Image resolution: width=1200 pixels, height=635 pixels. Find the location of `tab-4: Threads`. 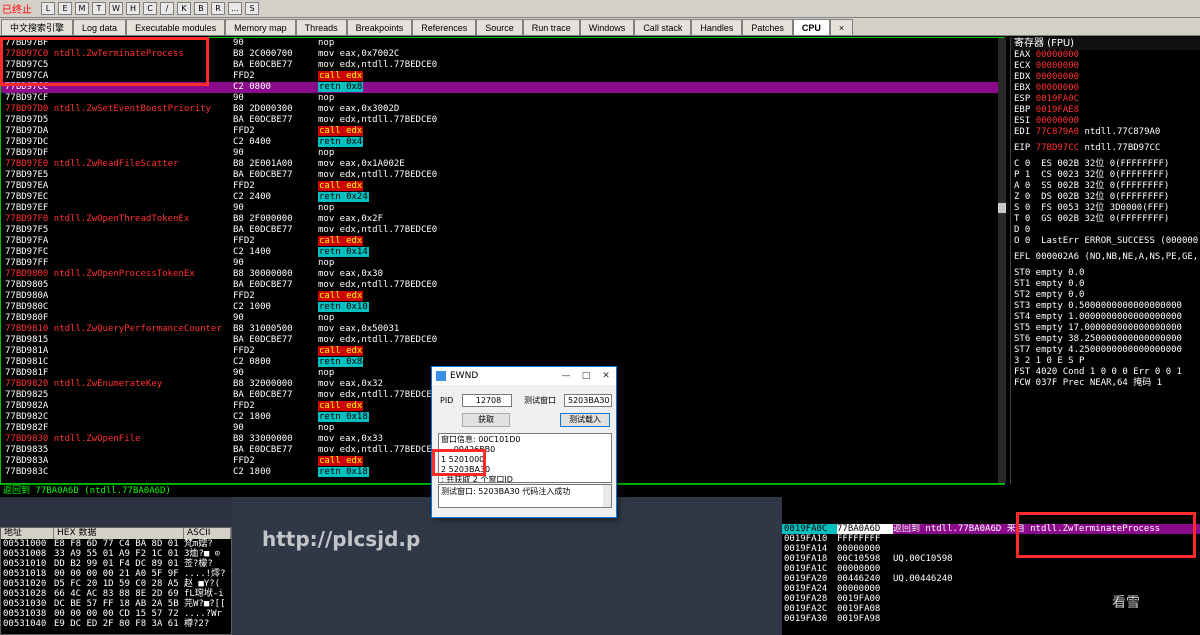

tab-4: Threads is located at coordinates (321, 27).